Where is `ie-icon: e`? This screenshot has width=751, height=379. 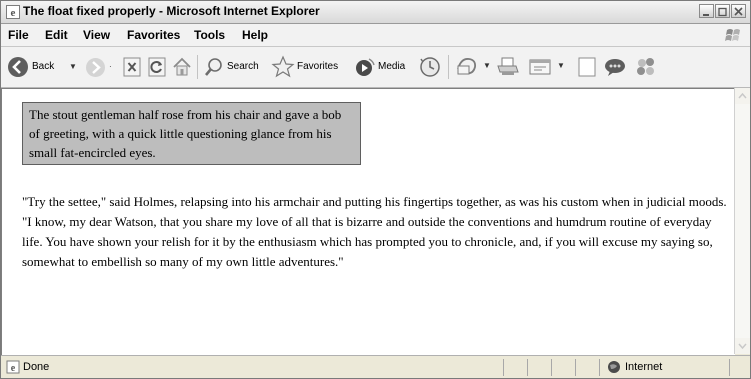 ie-icon: e is located at coordinates (13, 12).